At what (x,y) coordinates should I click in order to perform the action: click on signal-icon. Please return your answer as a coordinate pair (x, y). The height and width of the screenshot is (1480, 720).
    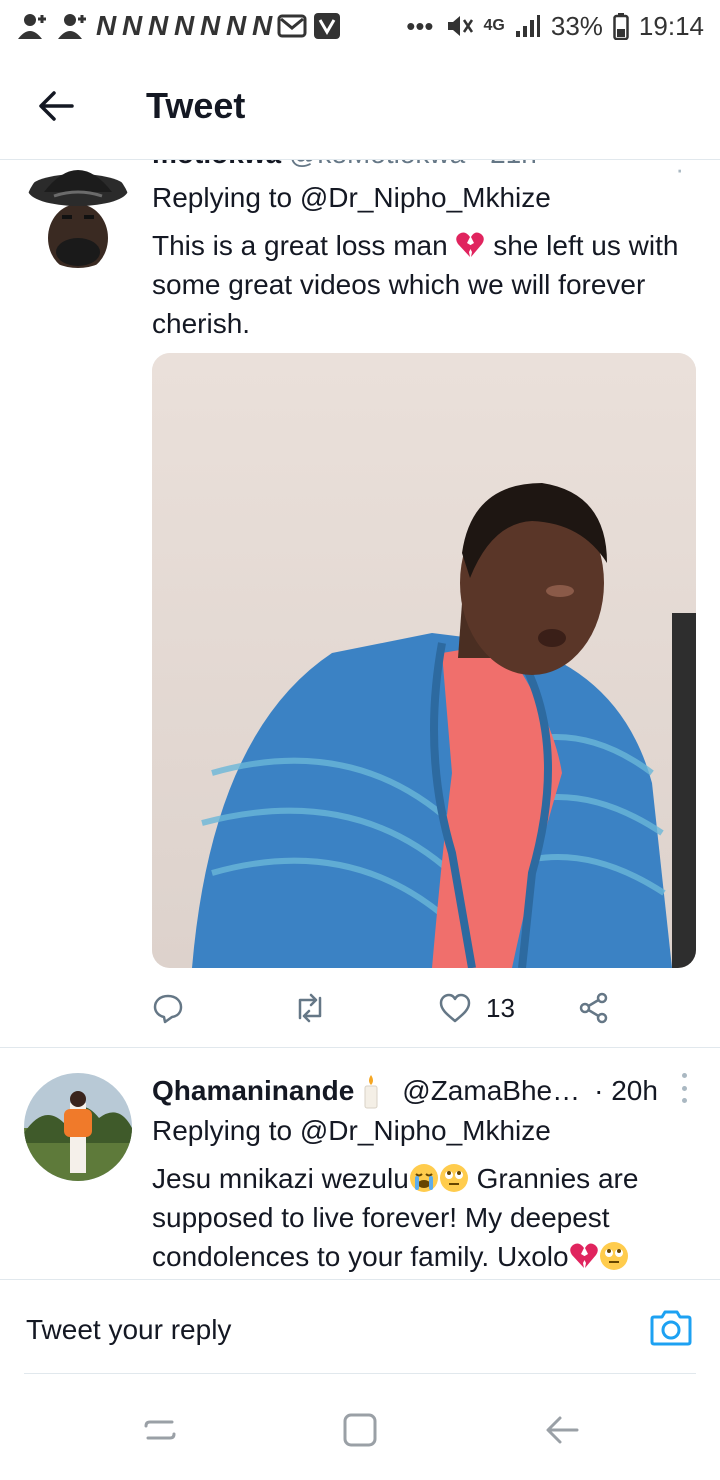
    Looking at the image, I should click on (527, 26).